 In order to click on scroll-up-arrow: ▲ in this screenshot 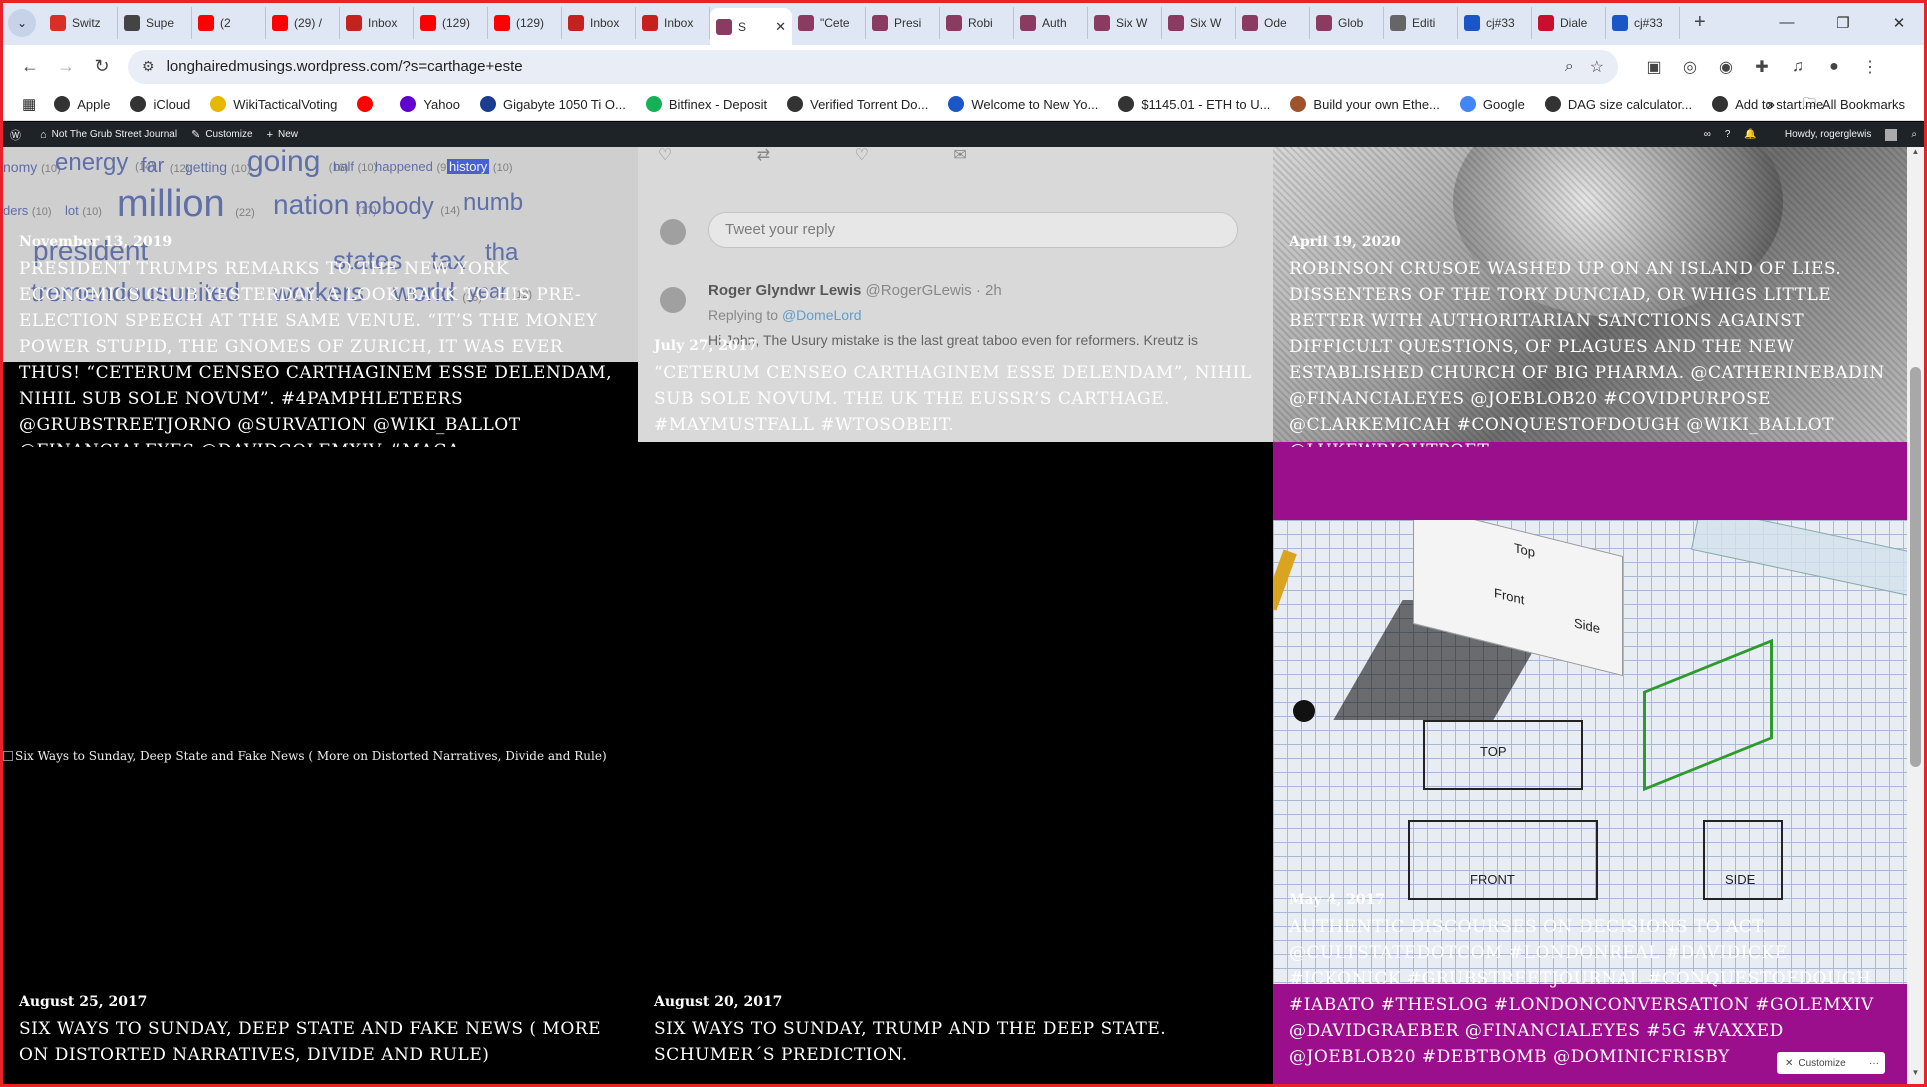, I will do `click(1915, 155)`.